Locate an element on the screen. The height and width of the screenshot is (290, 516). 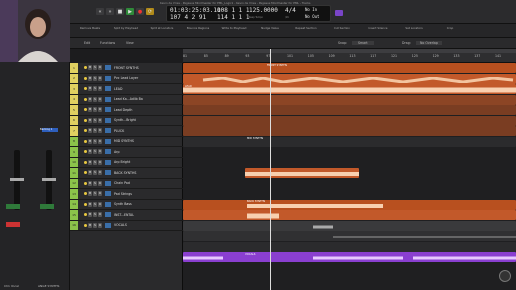
marker-lane is located at coordinates (349, 51).